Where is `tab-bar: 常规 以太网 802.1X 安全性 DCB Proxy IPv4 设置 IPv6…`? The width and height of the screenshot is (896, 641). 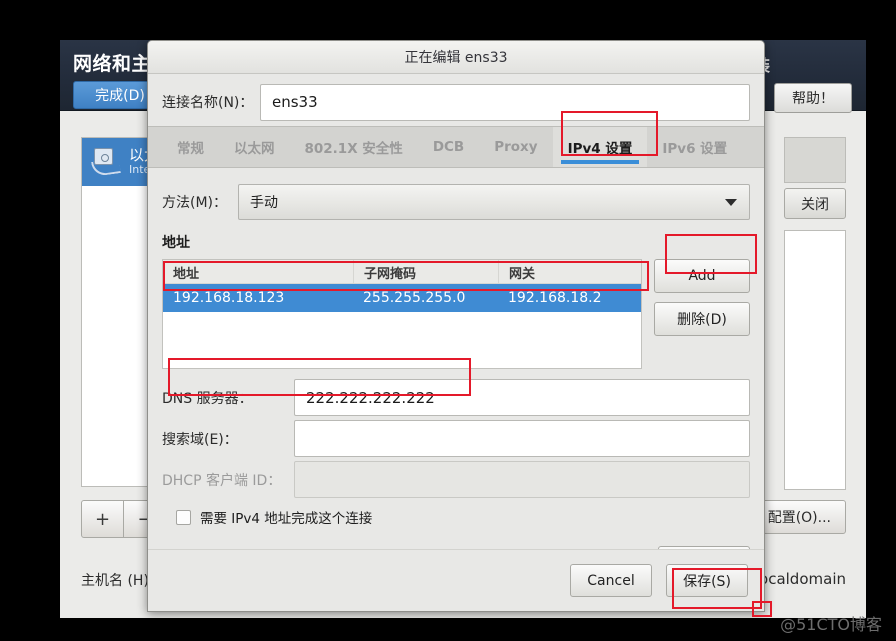 tab-bar: 常规 以太网 802.1X 安全性 DCB Proxy IPv4 设置 IPv6… is located at coordinates (456, 147).